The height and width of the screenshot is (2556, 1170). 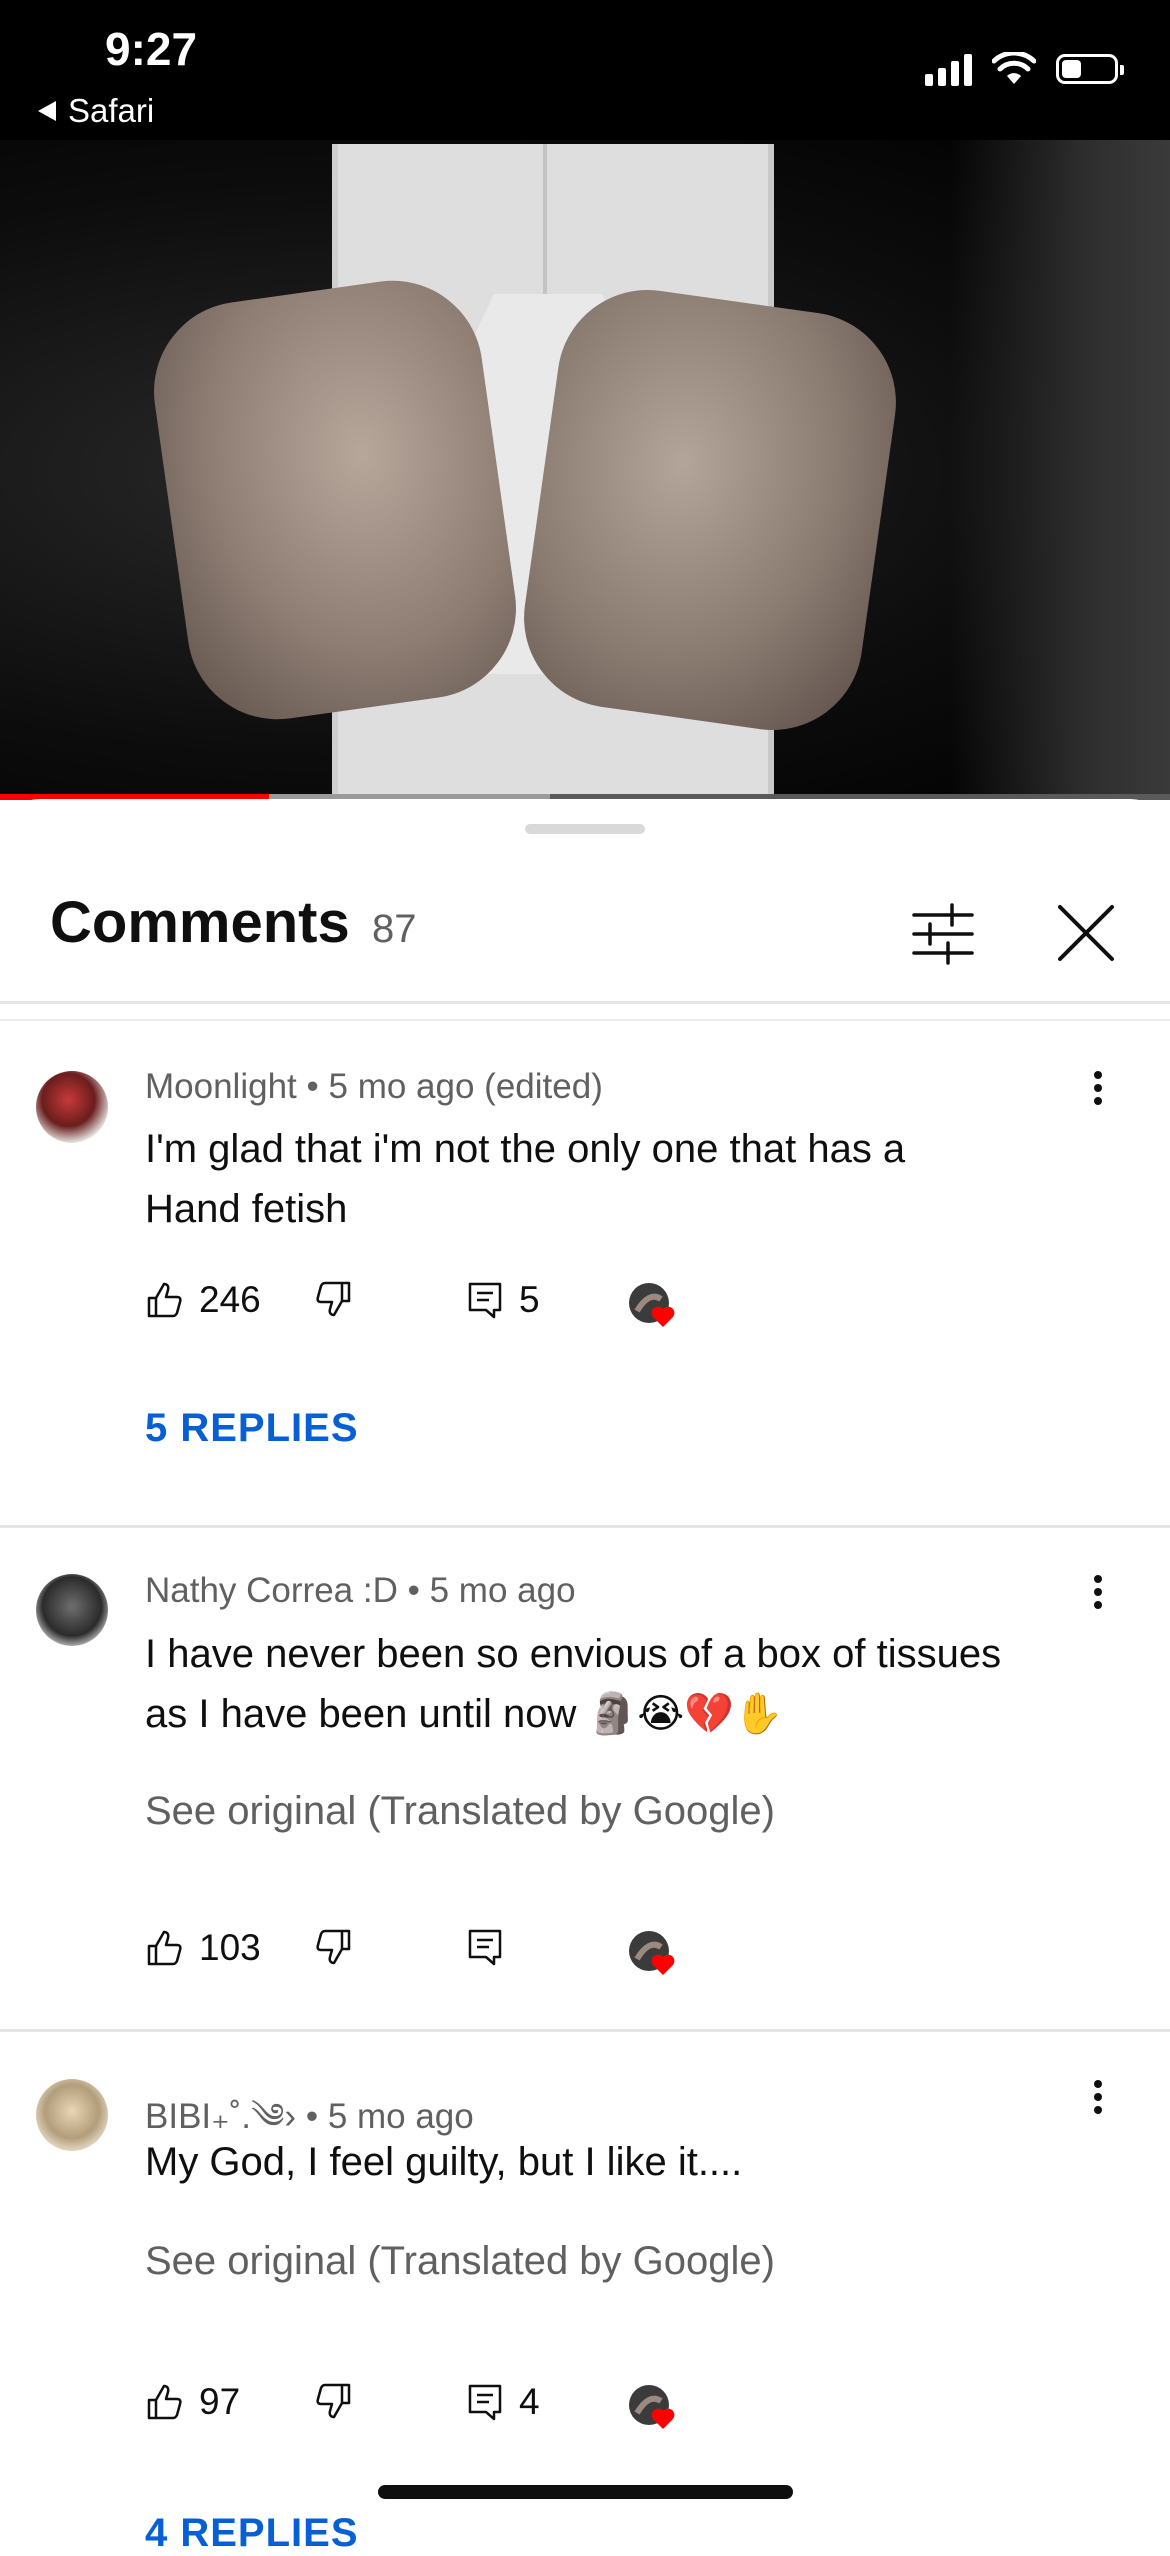 I want to click on close-icon, so click(x=1086, y=933).